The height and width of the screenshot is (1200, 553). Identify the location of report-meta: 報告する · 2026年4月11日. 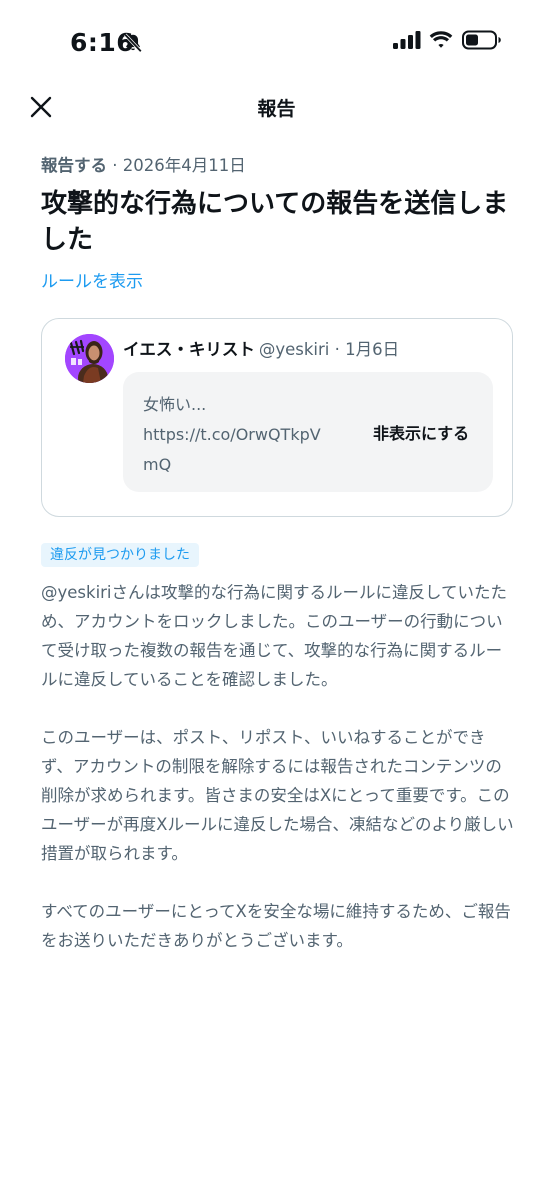
(143, 164).